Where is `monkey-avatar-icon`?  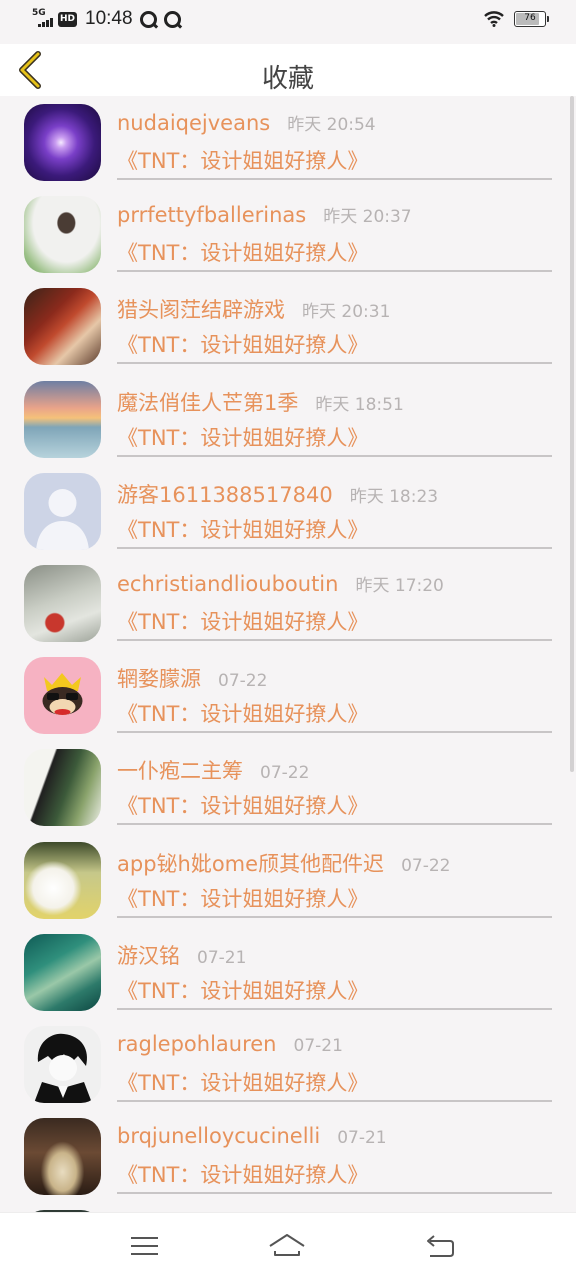
monkey-avatar-icon is located at coordinates (62, 694).